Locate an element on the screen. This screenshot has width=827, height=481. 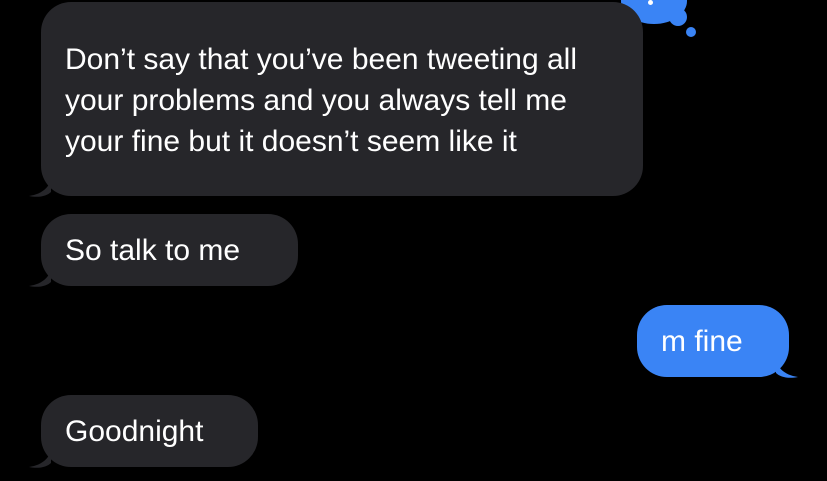
message-text: Goodnight is located at coordinates (134, 431).